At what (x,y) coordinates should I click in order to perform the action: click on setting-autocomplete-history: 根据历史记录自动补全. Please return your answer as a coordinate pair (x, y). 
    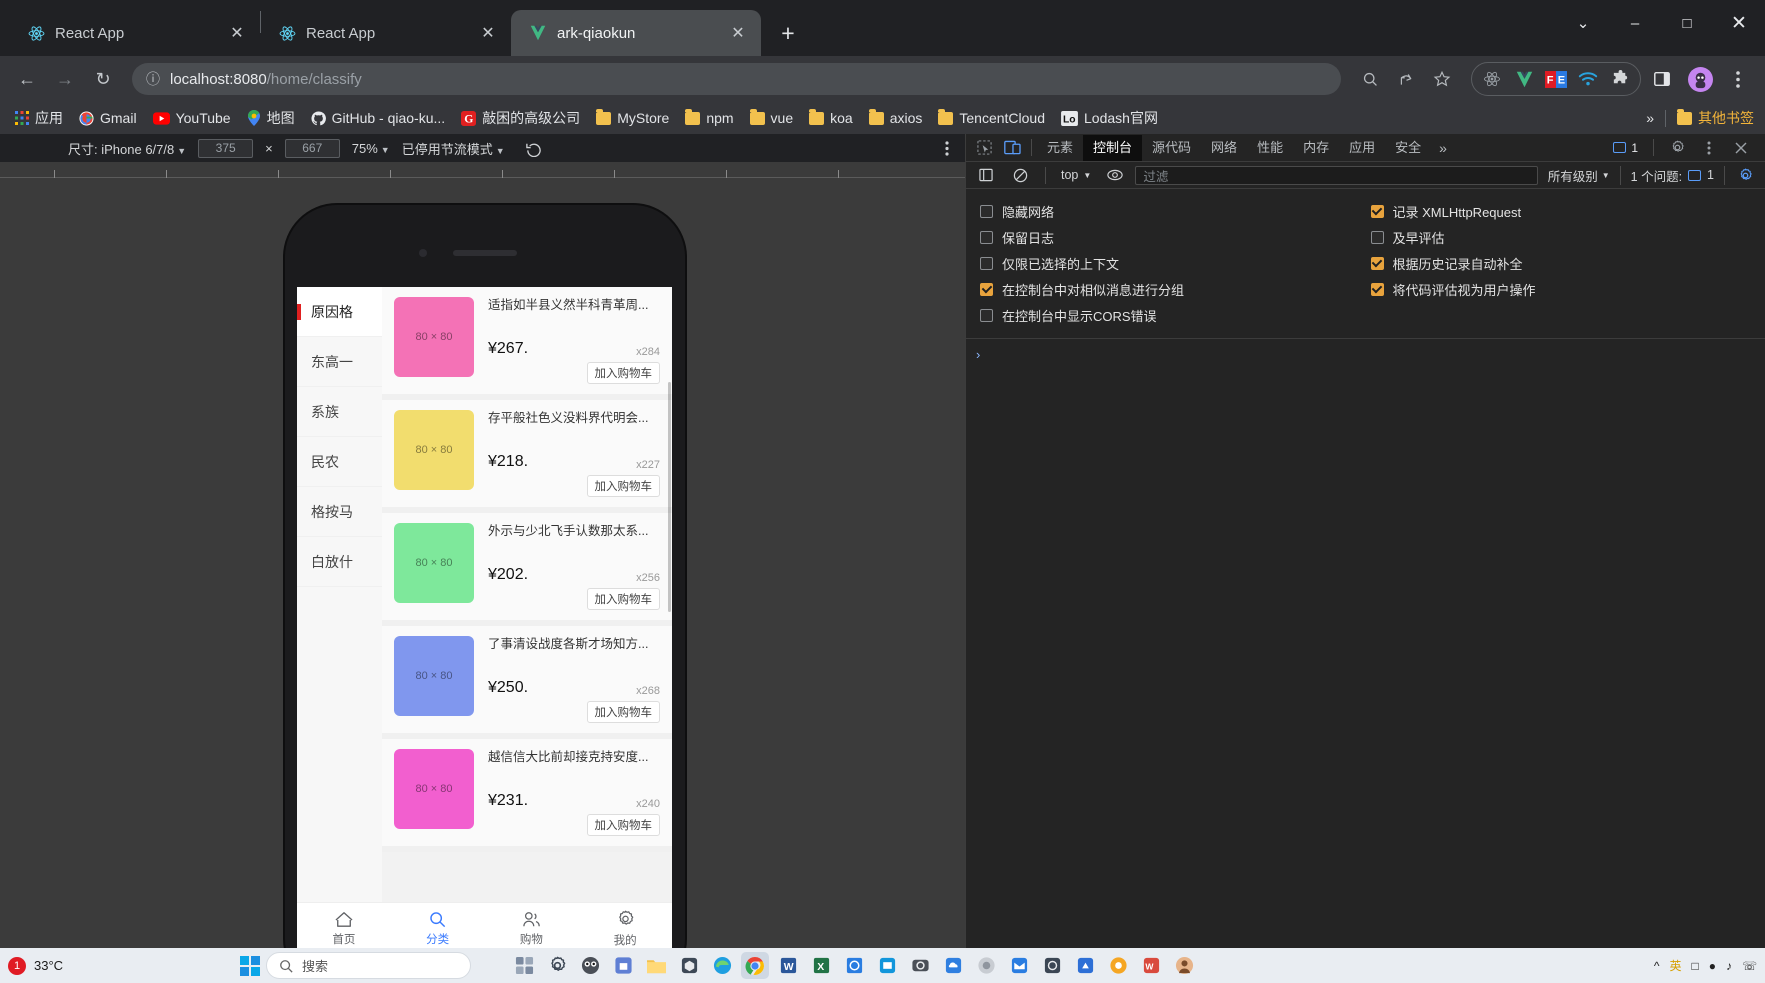
    Looking at the image, I should click on (1561, 263).